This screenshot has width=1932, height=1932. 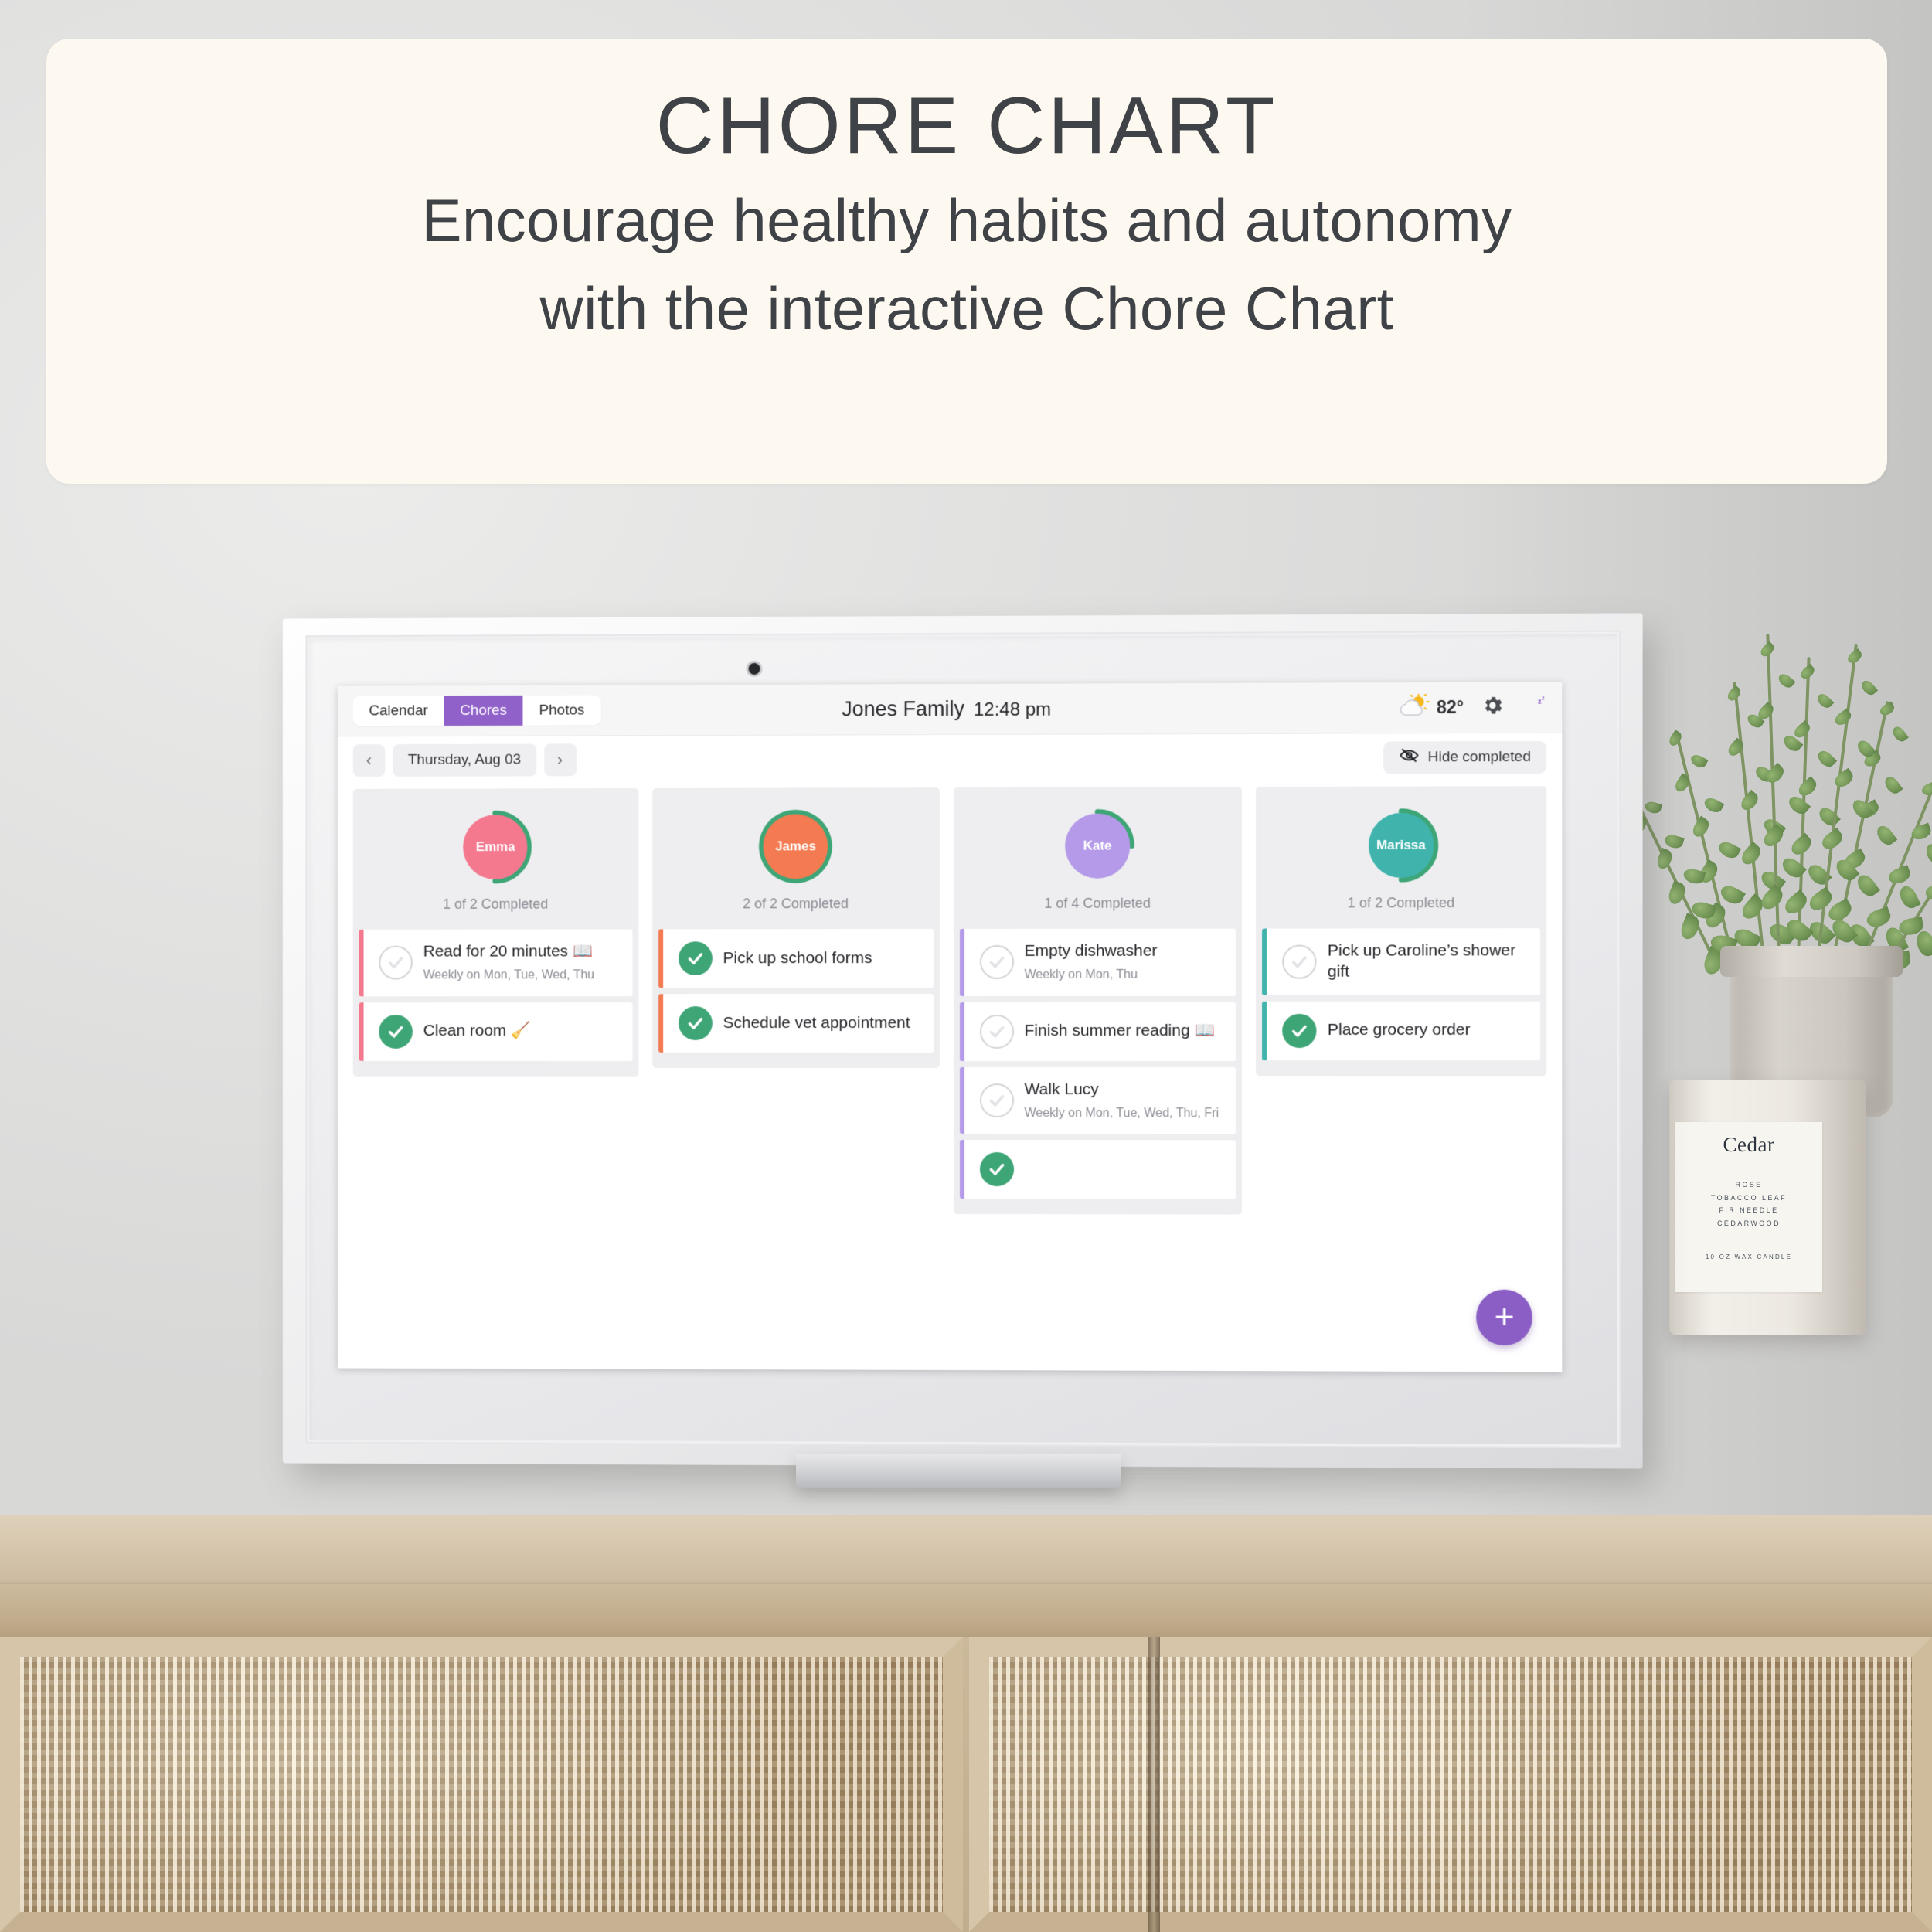 What do you see at coordinates (1399, 1030) in the screenshot?
I see `chore-title: Place grocery order` at bounding box center [1399, 1030].